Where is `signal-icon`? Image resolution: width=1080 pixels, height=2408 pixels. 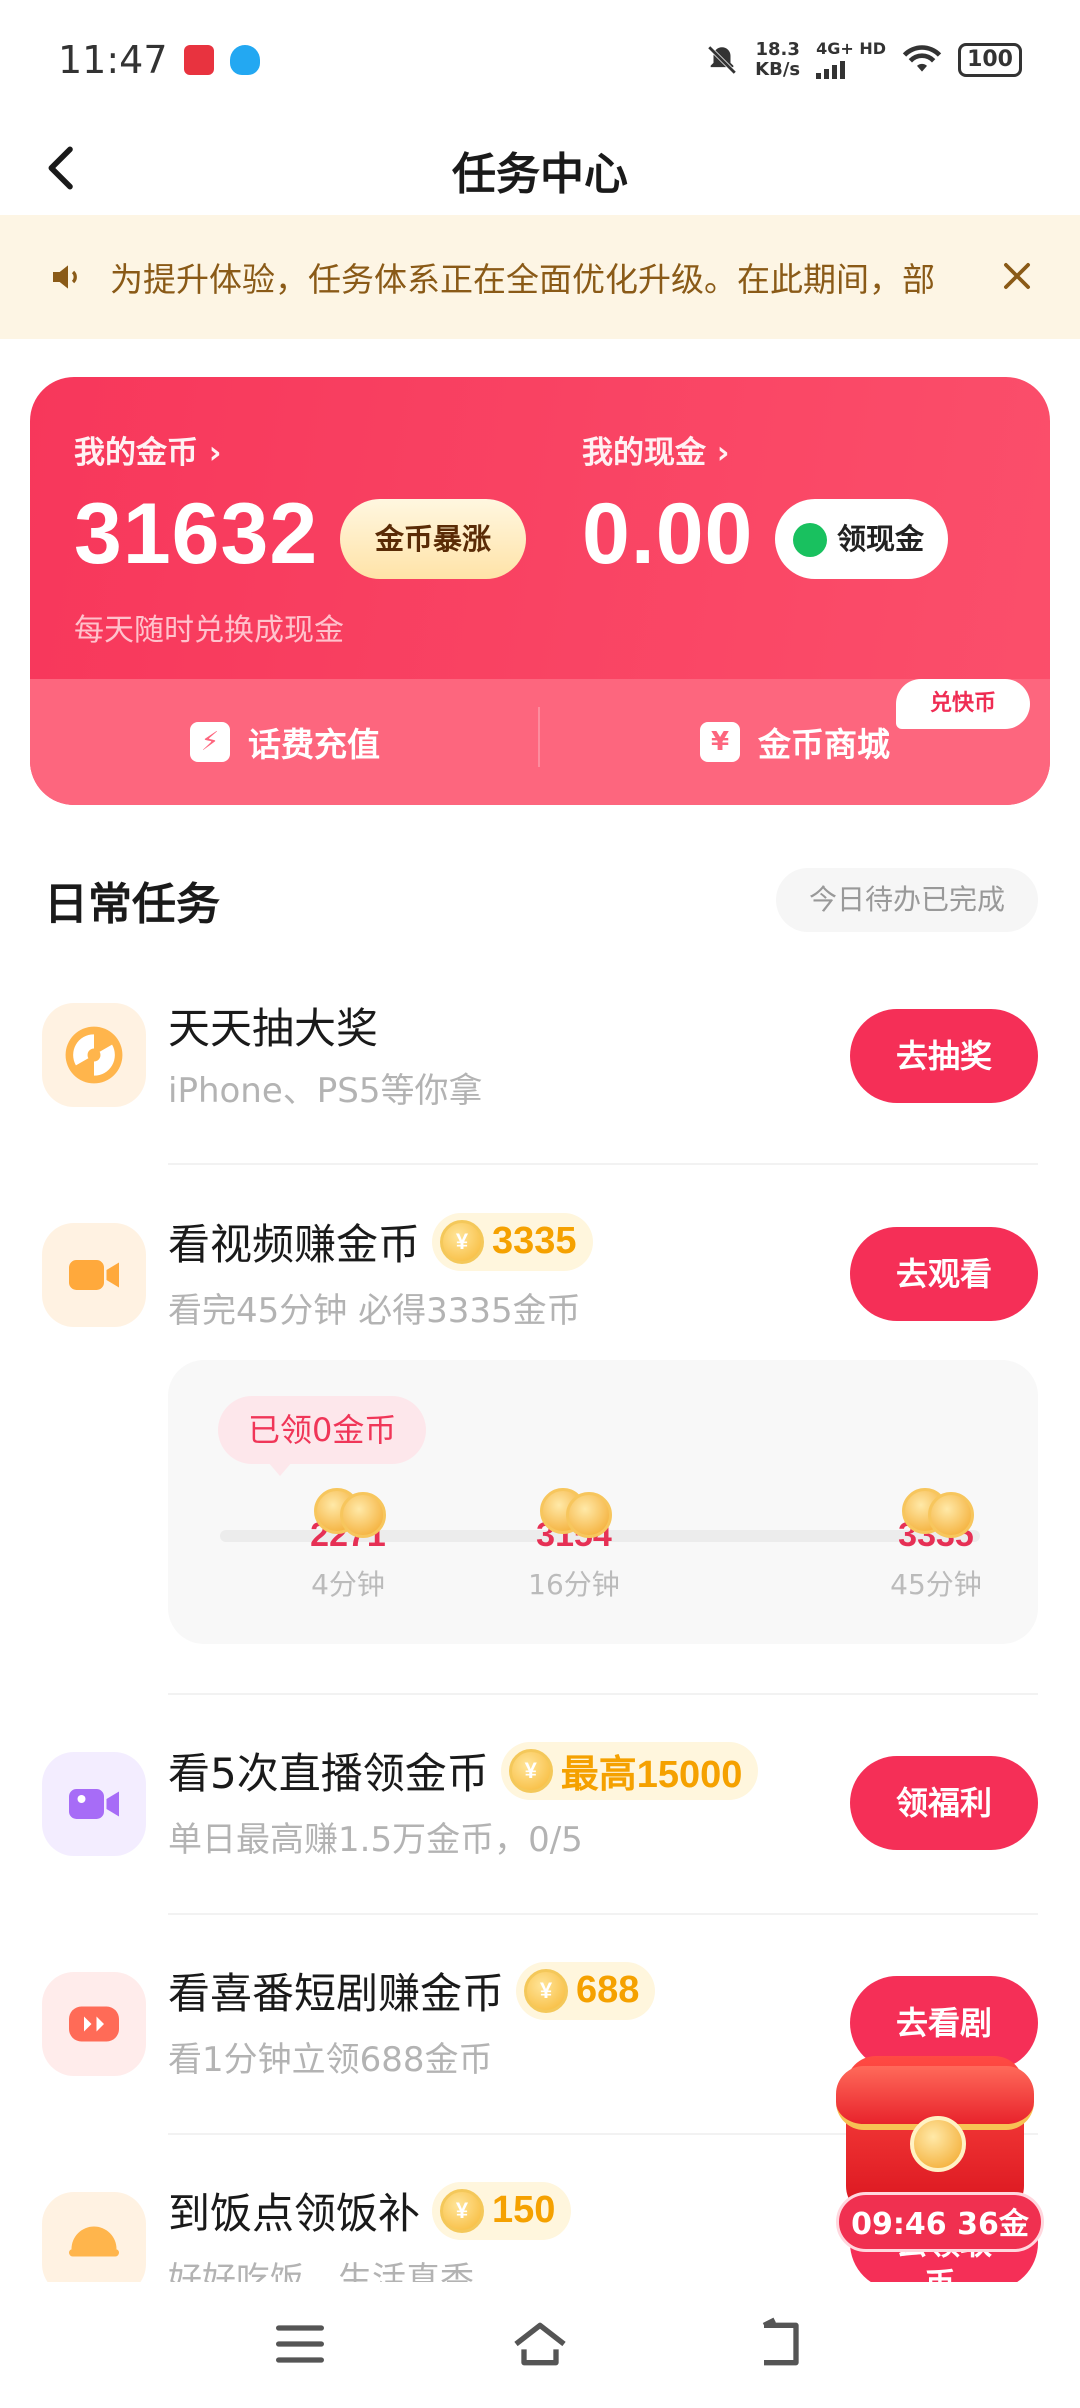 signal-icon is located at coordinates (851, 68).